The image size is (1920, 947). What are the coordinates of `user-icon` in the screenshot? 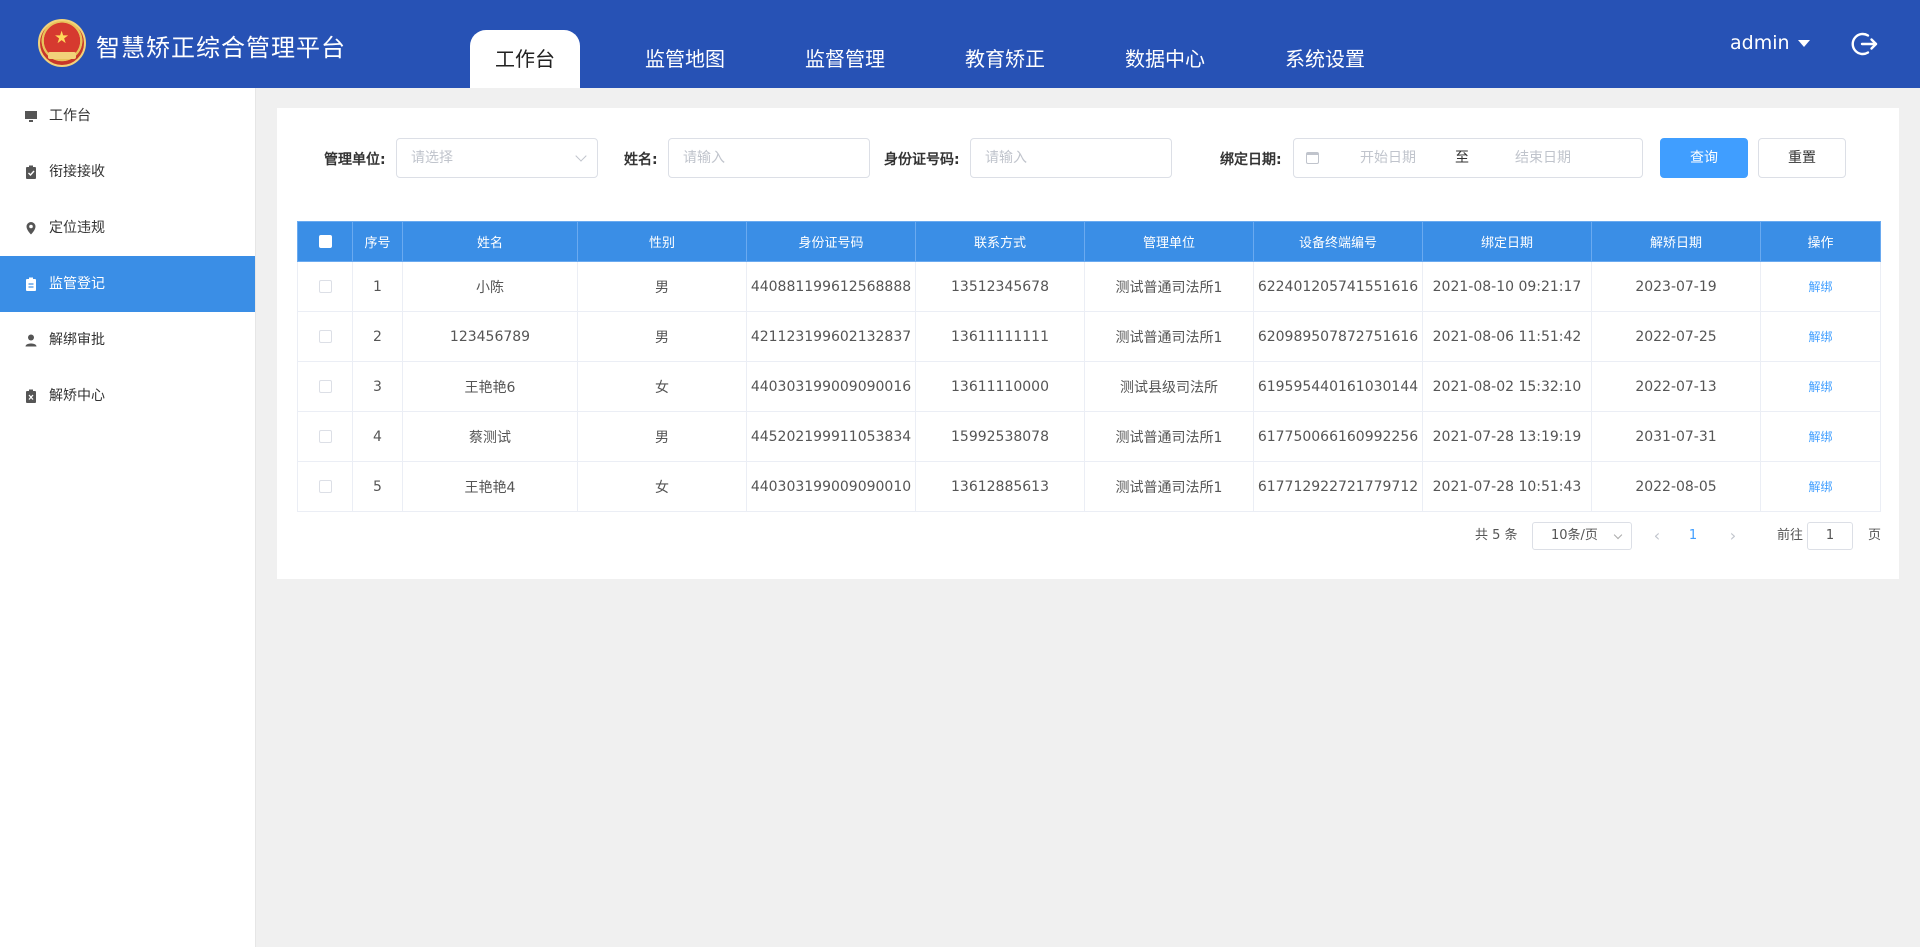 It's located at (31, 340).